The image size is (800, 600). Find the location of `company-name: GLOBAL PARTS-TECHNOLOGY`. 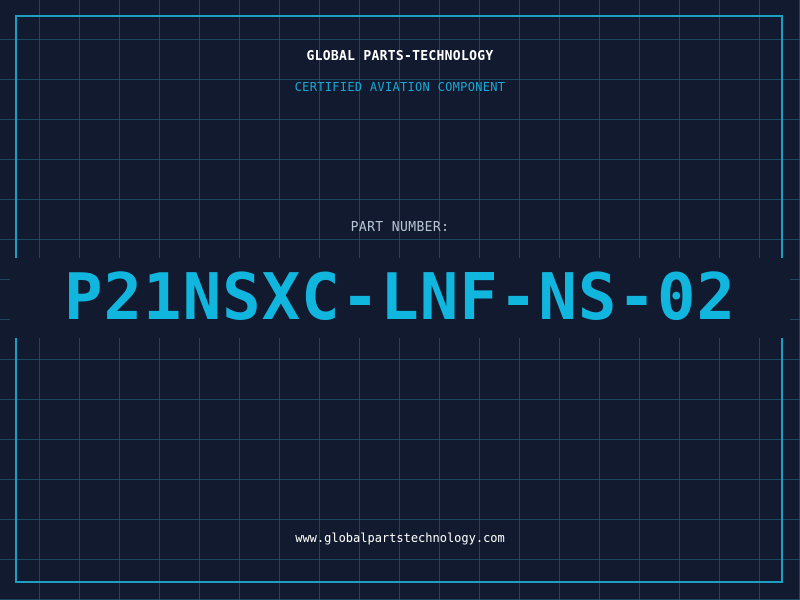

company-name: GLOBAL PARTS-TECHNOLOGY is located at coordinates (400, 56).